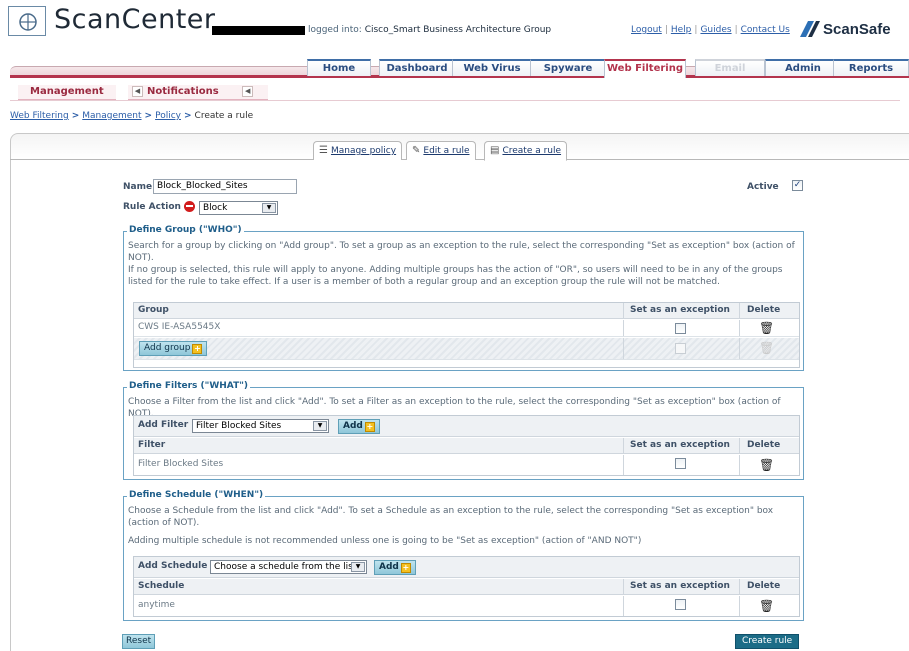 The width and height of the screenshot is (909, 651). Describe the element at coordinates (39, 116) in the screenshot. I see `breadcrumb-web-filtering: Web Filtering` at that location.